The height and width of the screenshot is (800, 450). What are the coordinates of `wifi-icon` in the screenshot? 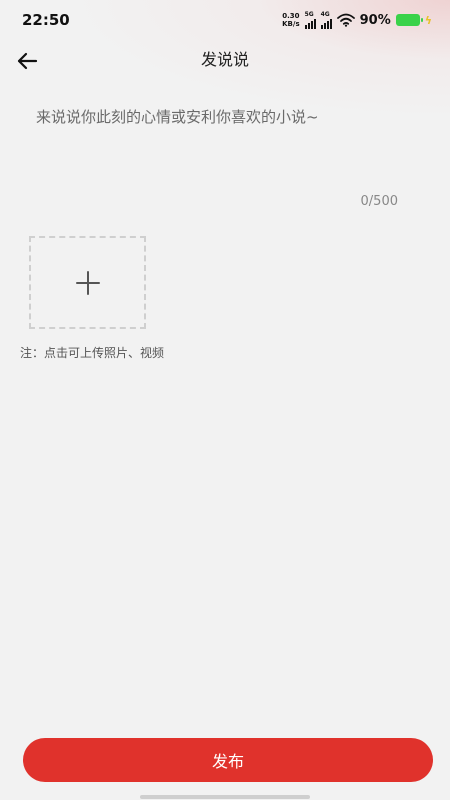 It's located at (345, 20).